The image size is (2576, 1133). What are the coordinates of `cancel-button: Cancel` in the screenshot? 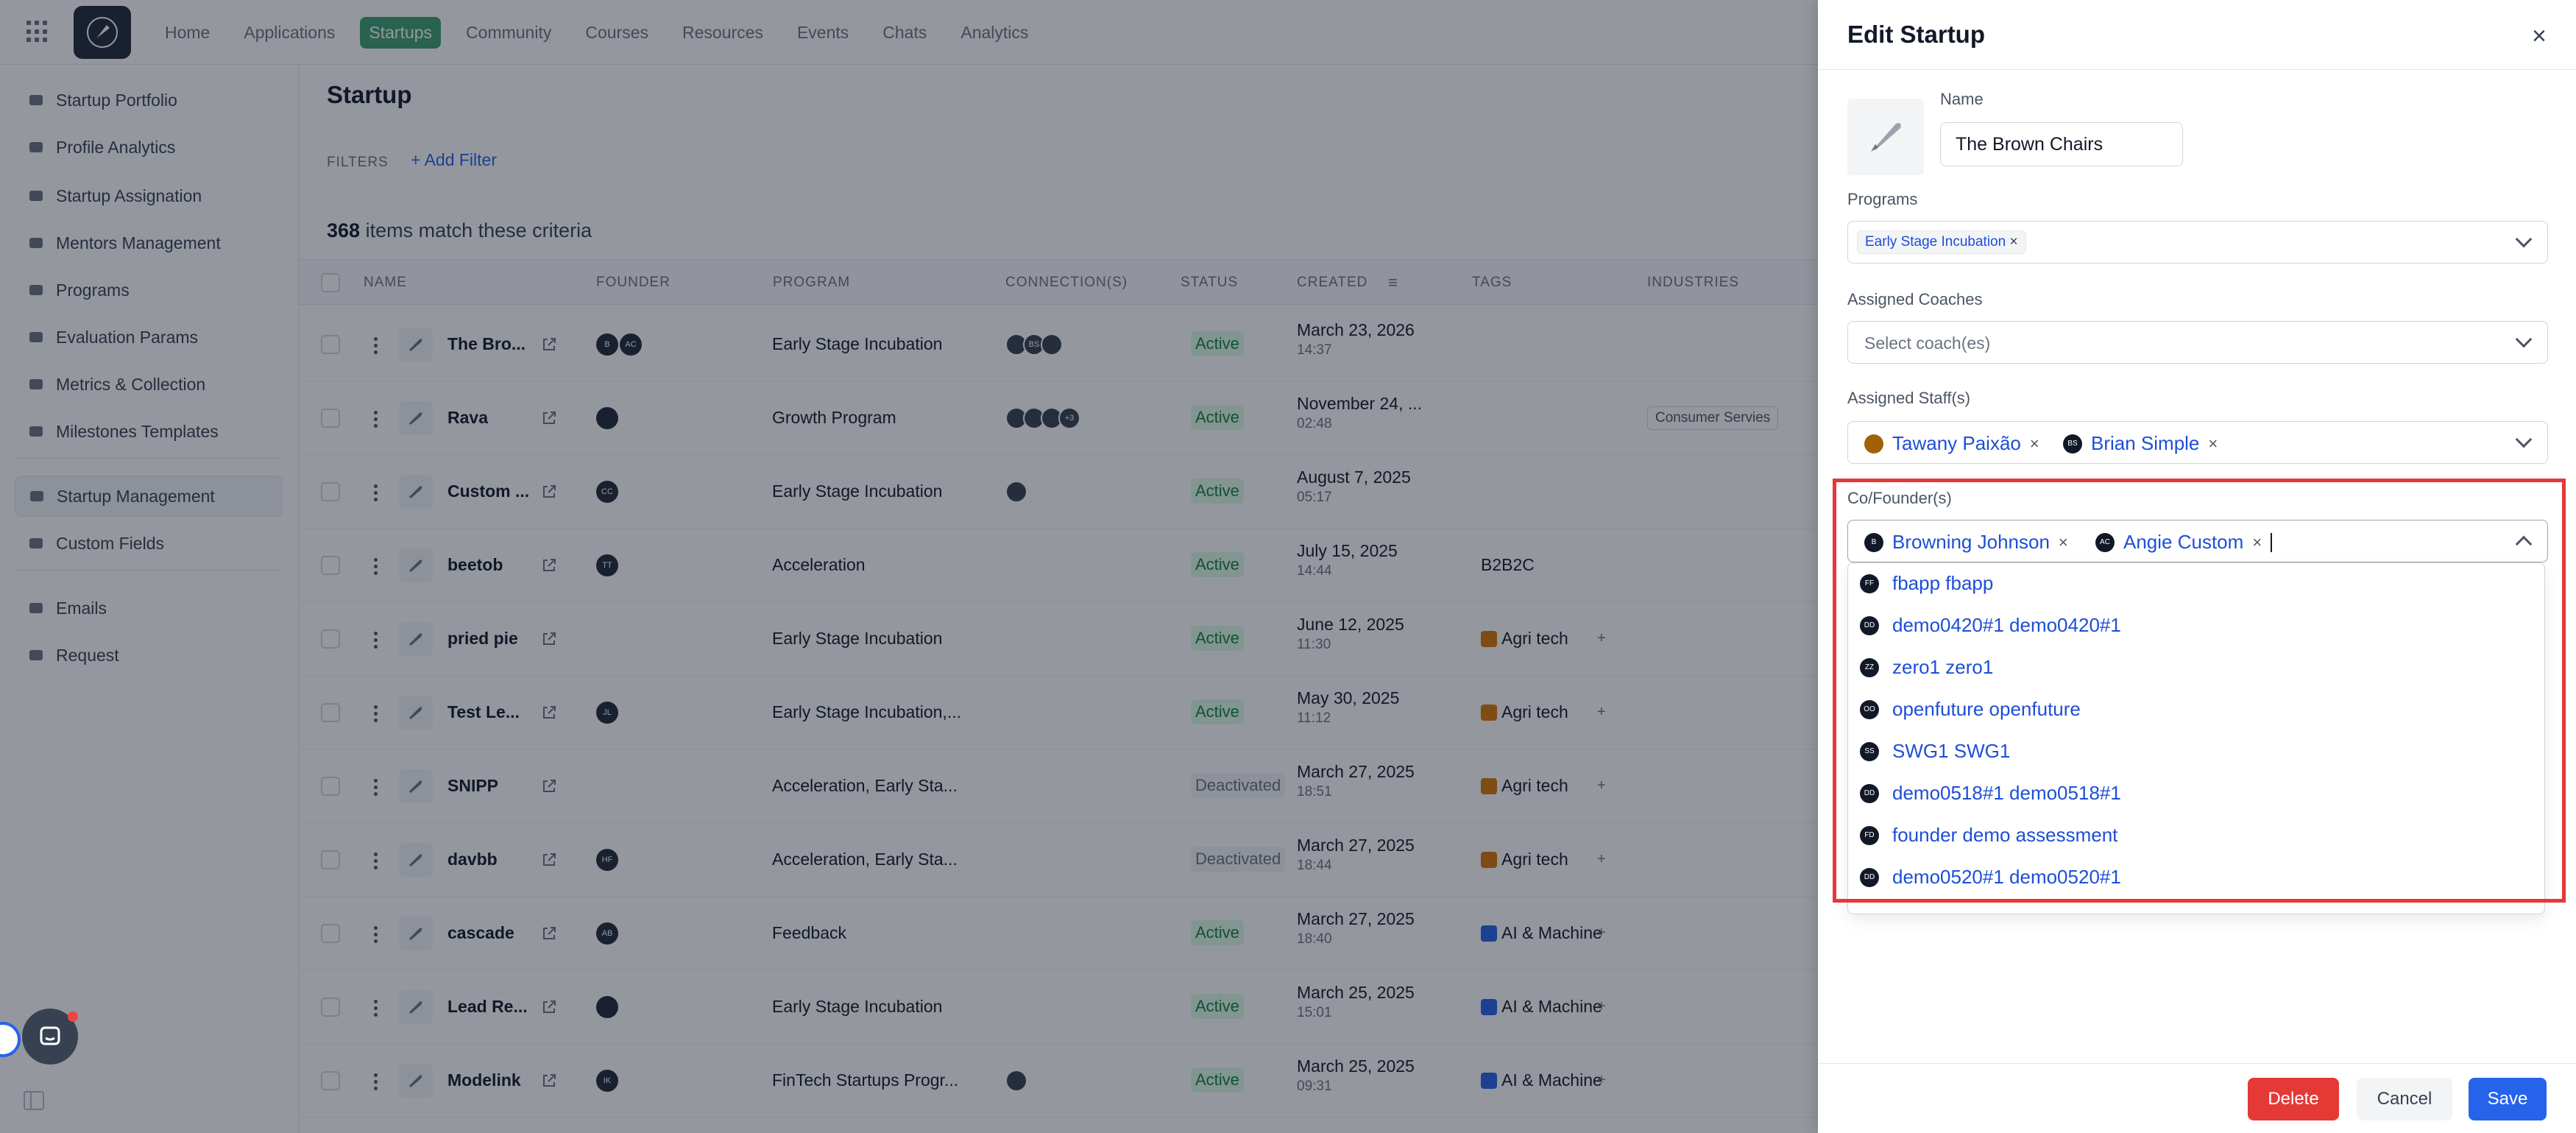 It's located at (2404, 1099).